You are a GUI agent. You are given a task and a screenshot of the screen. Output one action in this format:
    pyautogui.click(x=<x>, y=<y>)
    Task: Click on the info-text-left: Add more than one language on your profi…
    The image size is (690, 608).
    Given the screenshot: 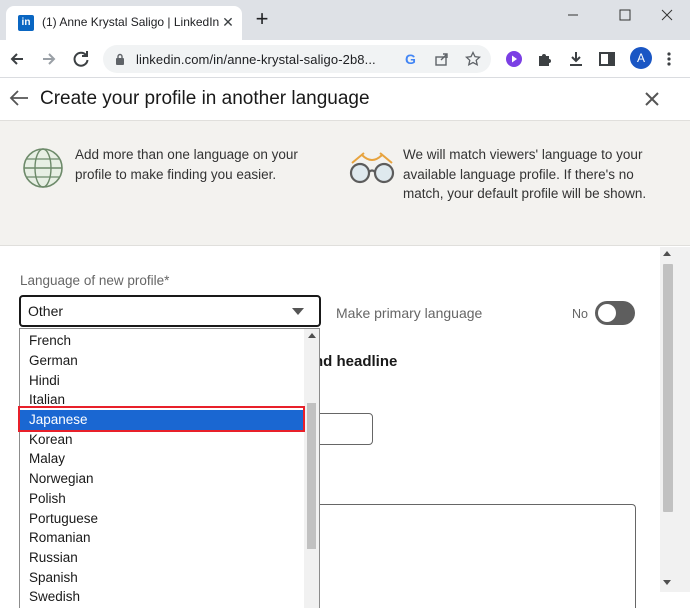 What is the action you would take?
    pyautogui.click(x=186, y=164)
    